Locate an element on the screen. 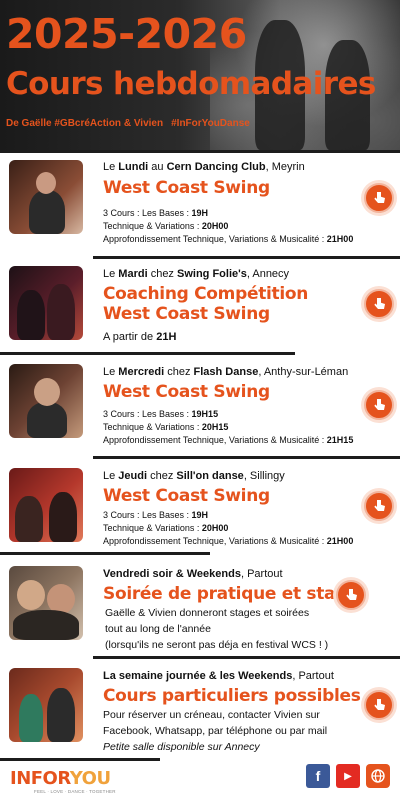 Image resolution: width=400 pixels, height=800 pixels. globe-icon is located at coordinates (378, 776).